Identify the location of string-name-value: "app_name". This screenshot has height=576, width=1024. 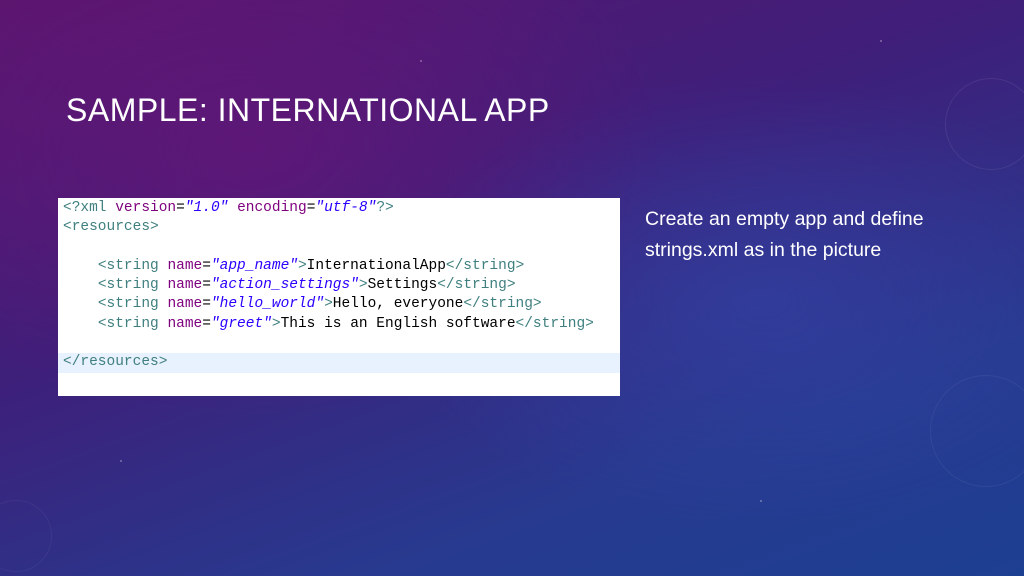
(254, 265).